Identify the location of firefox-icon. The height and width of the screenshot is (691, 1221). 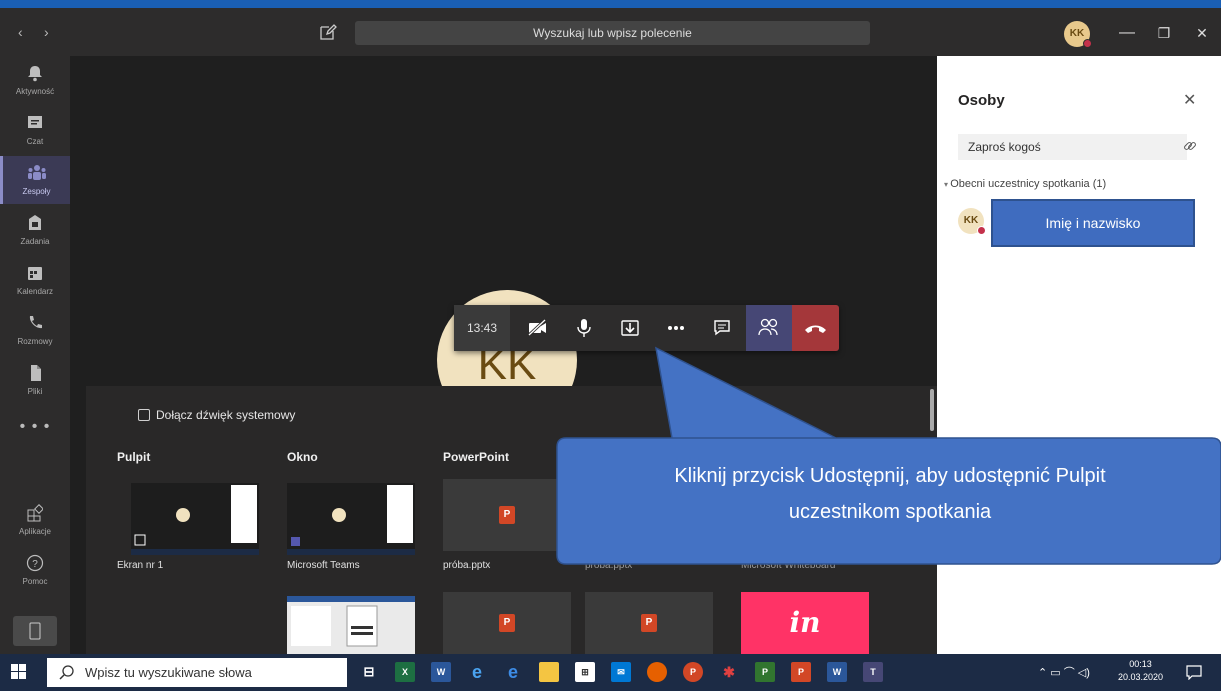
(657, 672).